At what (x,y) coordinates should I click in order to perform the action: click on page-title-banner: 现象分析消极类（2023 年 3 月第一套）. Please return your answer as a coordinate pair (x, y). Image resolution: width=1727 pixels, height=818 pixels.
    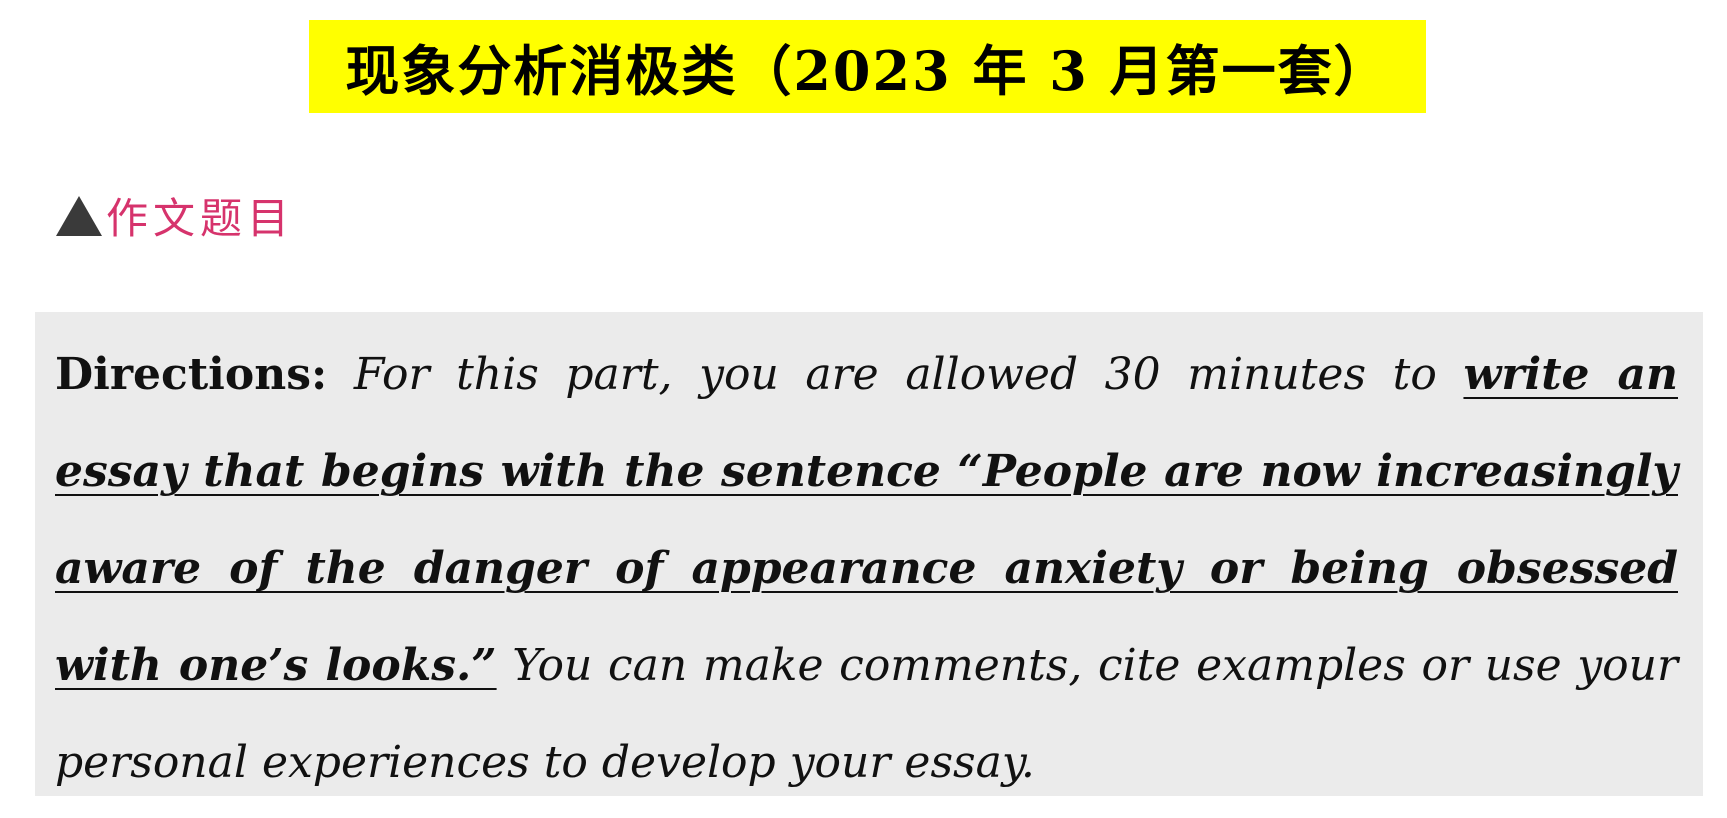
    Looking at the image, I should click on (867, 66).